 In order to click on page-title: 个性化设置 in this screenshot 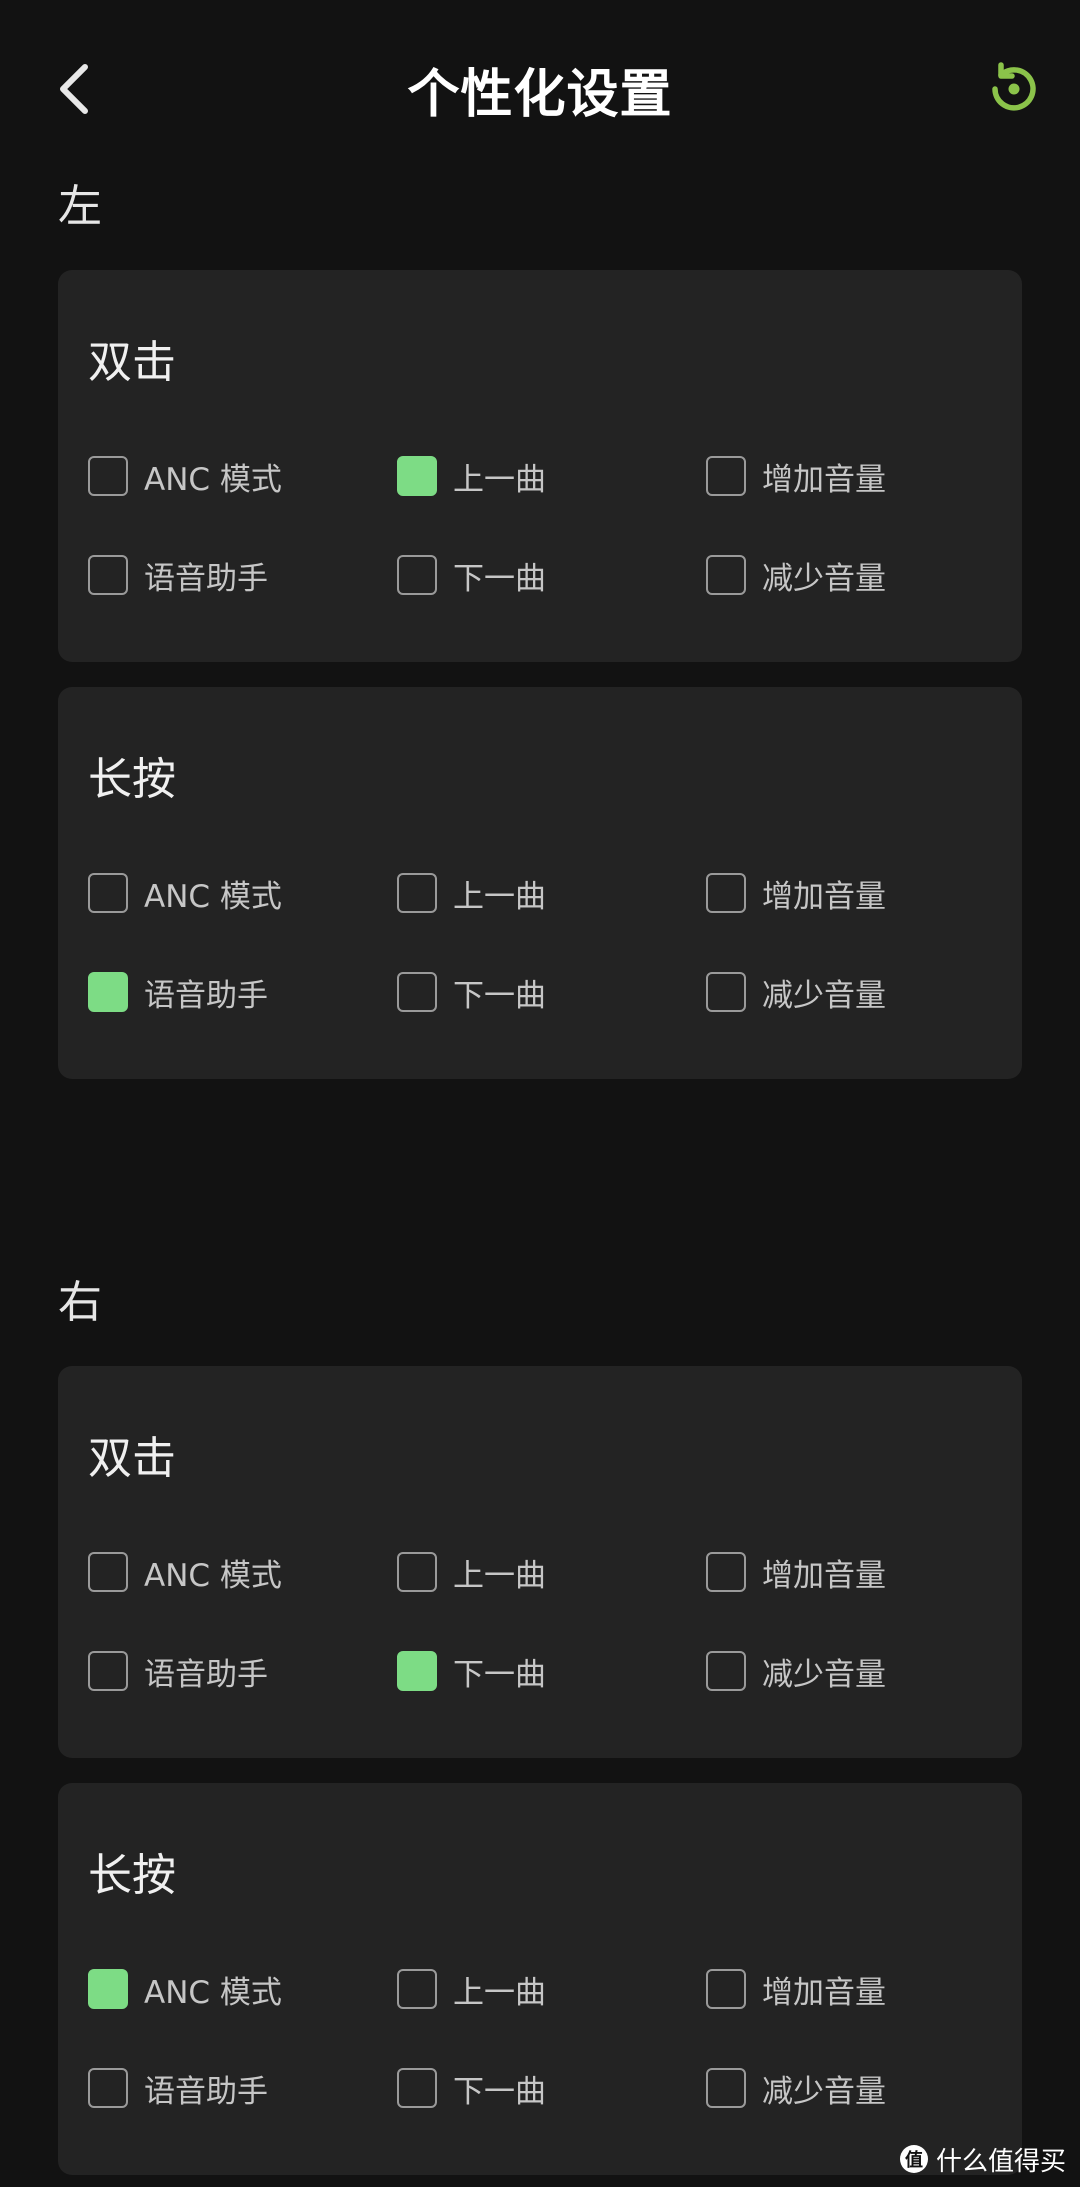, I will do `click(540, 95)`.